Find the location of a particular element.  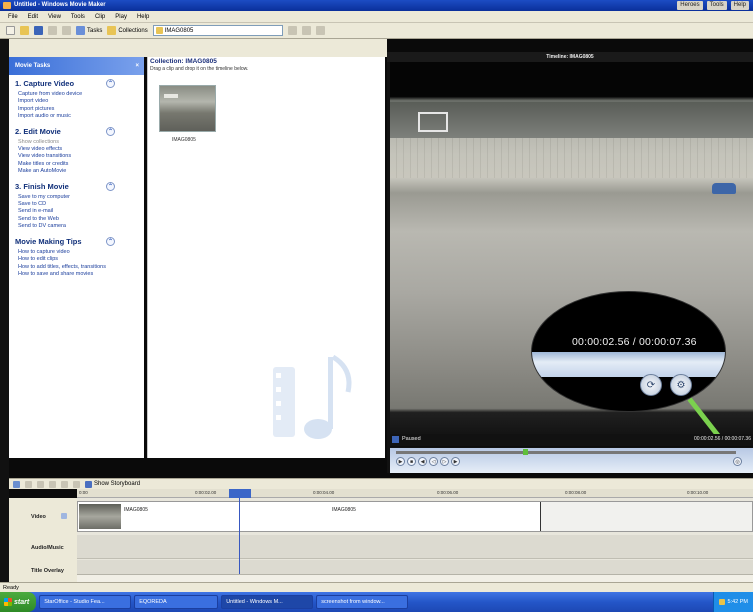

taskbar-item: EQOREDA is located at coordinates (176, 602).